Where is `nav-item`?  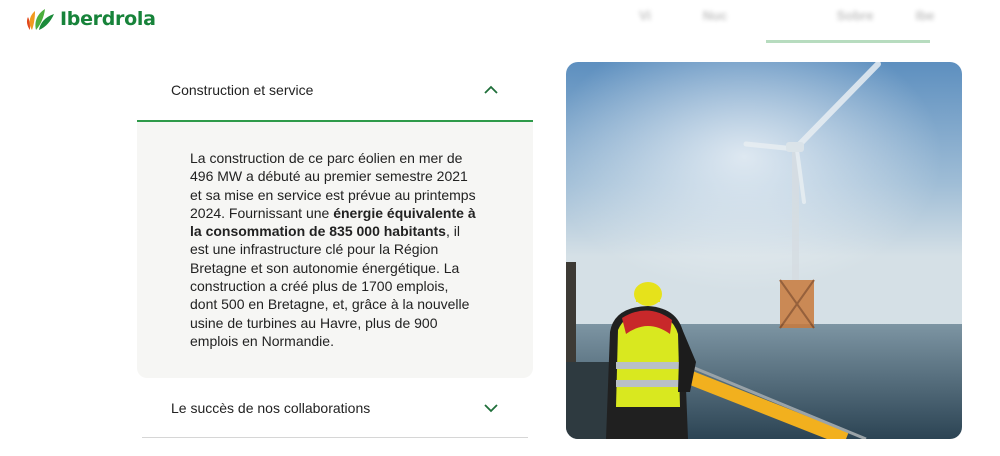
nav-item is located at coordinates (785, 20).